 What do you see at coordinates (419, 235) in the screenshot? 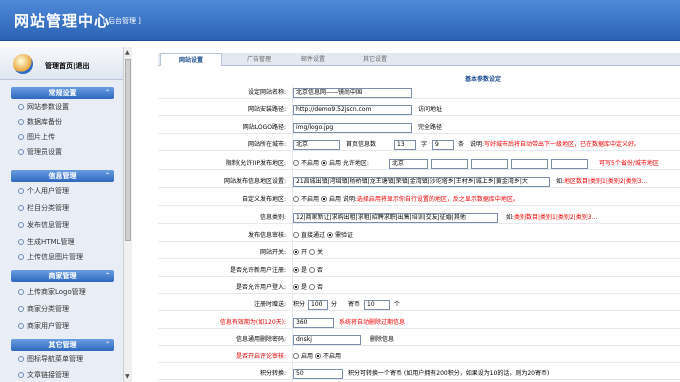
I see `row-audit: 发布信息审核: 直接通过 需验证` at bounding box center [419, 235].